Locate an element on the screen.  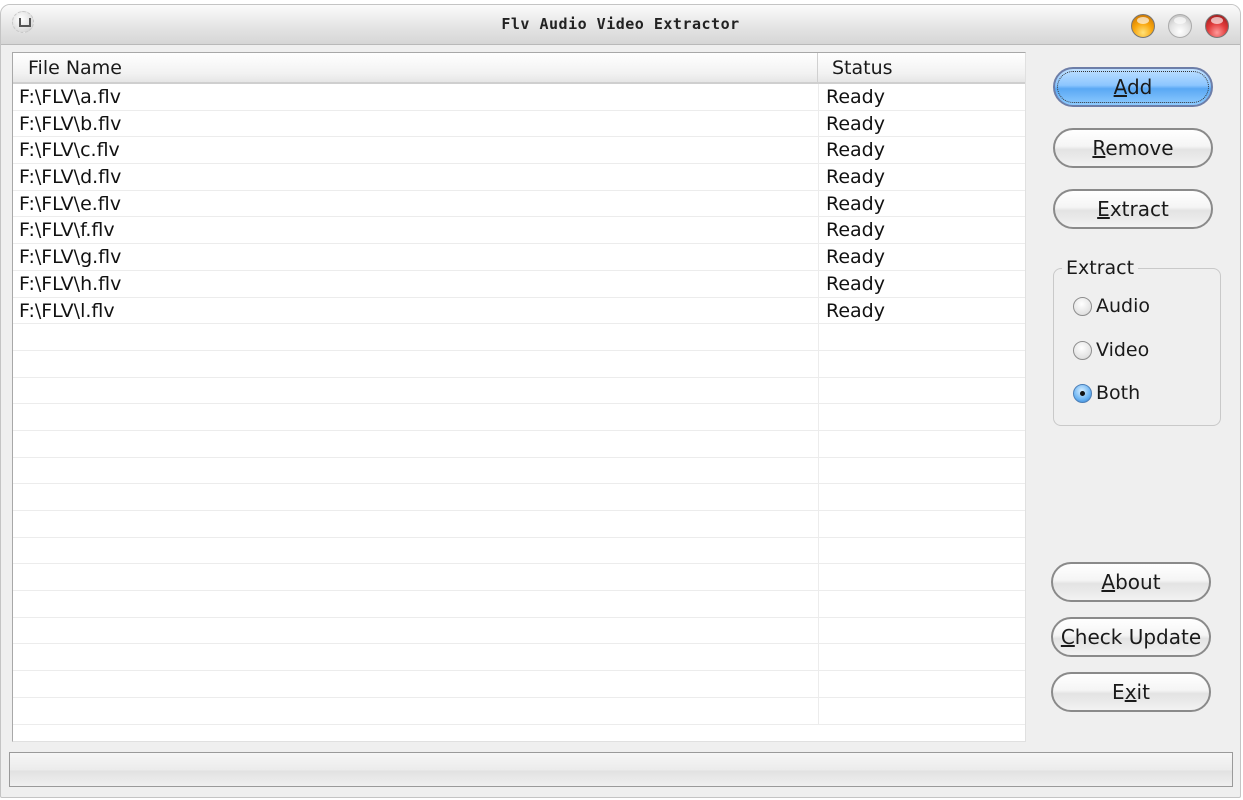
check-update-button: Check Update is located at coordinates (1131, 637).